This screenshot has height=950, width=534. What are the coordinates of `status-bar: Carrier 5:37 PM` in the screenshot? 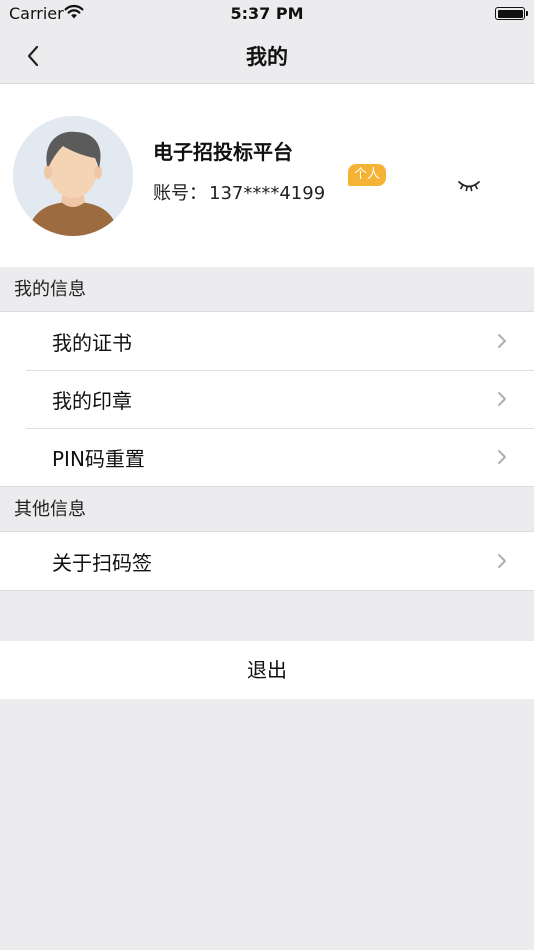 It's located at (267, 14).